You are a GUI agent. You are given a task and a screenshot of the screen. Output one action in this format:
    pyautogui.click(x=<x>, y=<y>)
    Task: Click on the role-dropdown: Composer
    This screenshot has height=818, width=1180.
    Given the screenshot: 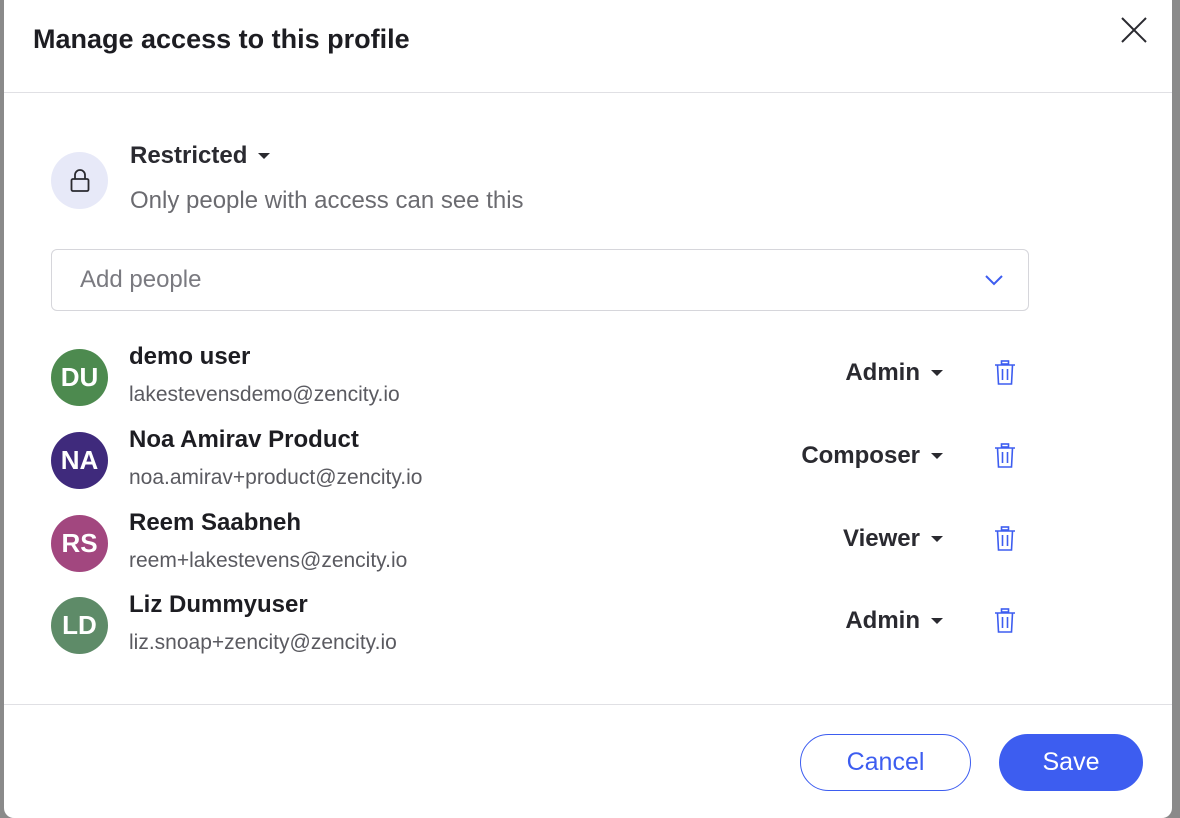 What is the action you would take?
    pyautogui.click(x=872, y=456)
    